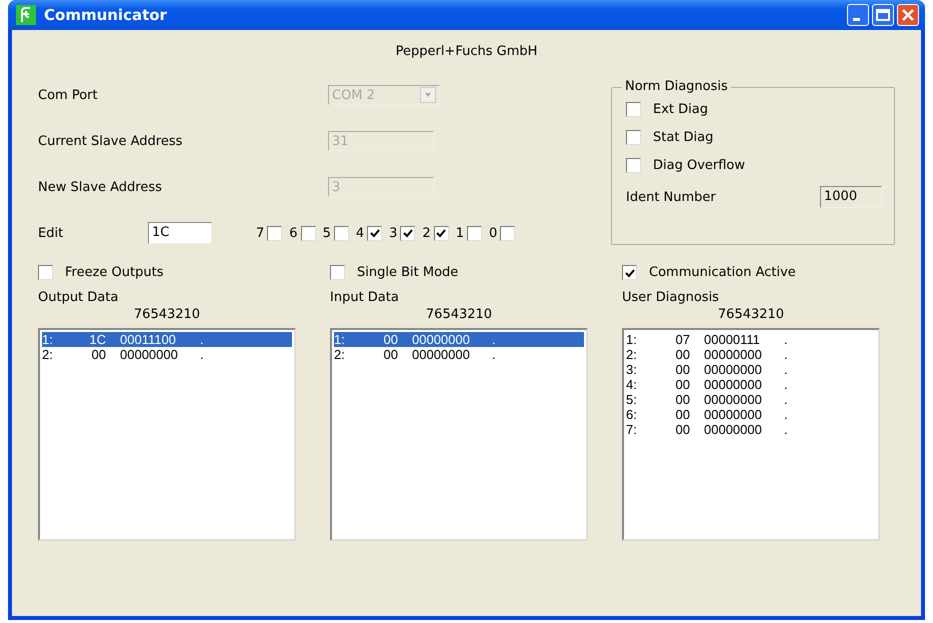 The height and width of the screenshot is (623, 933). What do you see at coordinates (680, 109) in the screenshot?
I see `checkbox-label: Ext Diag` at bounding box center [680, 109].